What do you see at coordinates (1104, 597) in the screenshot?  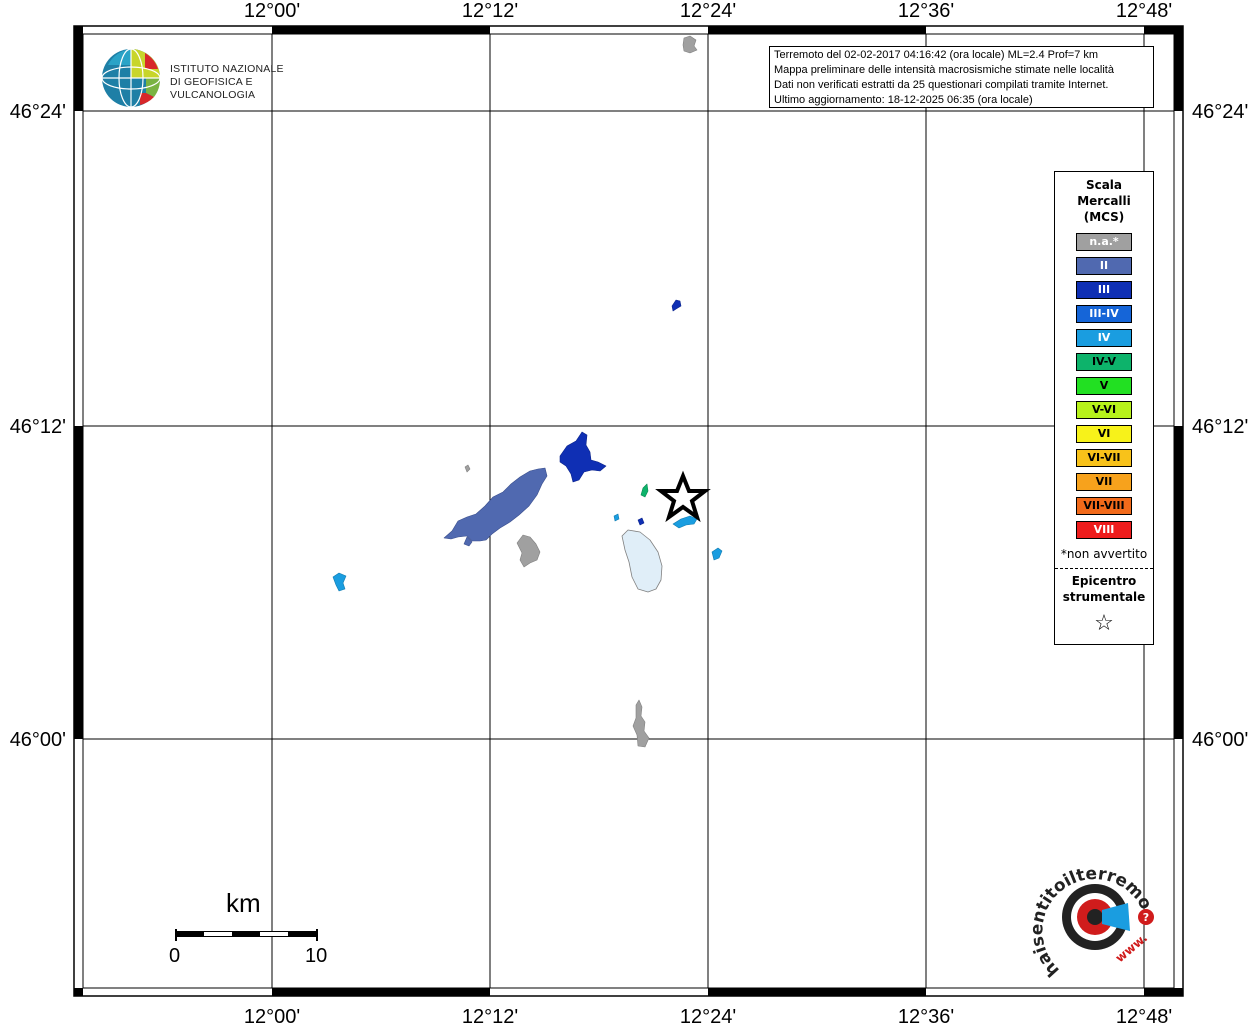 I see `legend-epicenter-line: strumentale` at bounding box center [1104, 597].